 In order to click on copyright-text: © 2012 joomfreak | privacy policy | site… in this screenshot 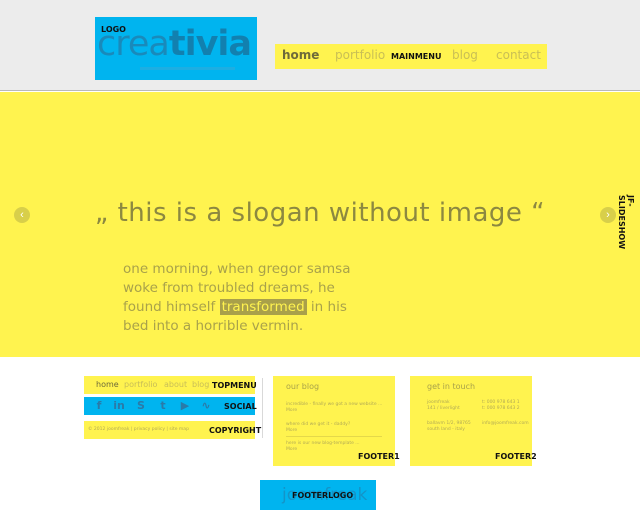, I will do `click(138, 429)`.